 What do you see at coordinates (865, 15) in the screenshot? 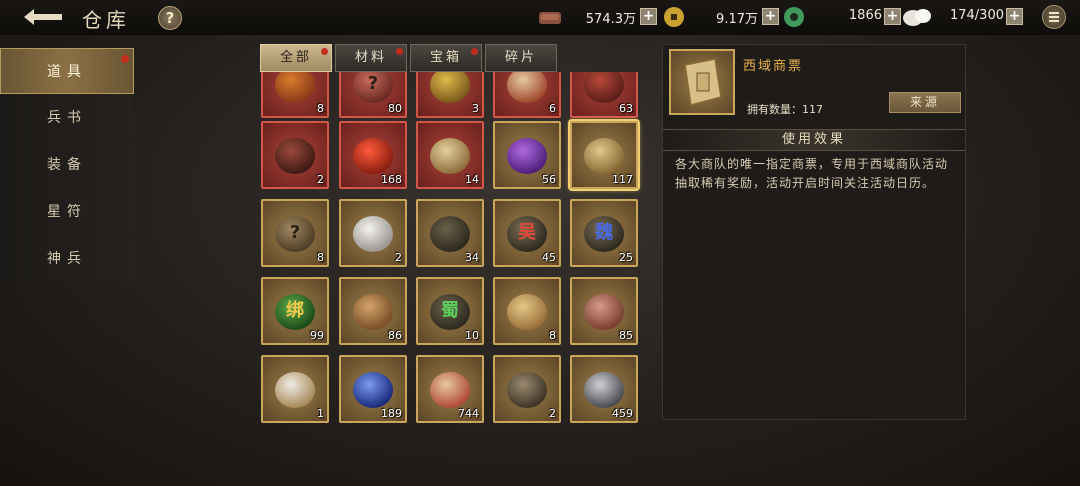
I see `resource-value: 1866` at bounding box center [865, 15].